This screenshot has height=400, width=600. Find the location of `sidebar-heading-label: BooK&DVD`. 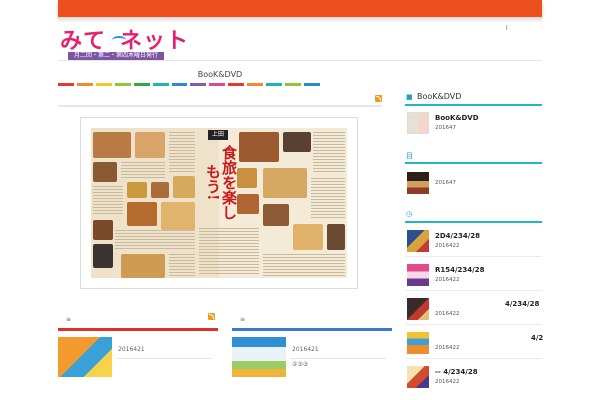

sidebar-heading-label: BooK&DVD is located at coordinates (439, 96).